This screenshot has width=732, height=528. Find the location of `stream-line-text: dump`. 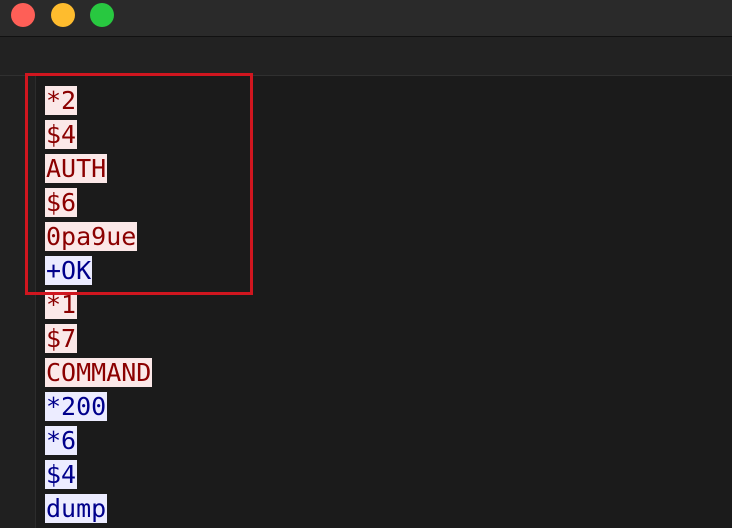

stream-line-text: dump is located at coordinates (76, 508).